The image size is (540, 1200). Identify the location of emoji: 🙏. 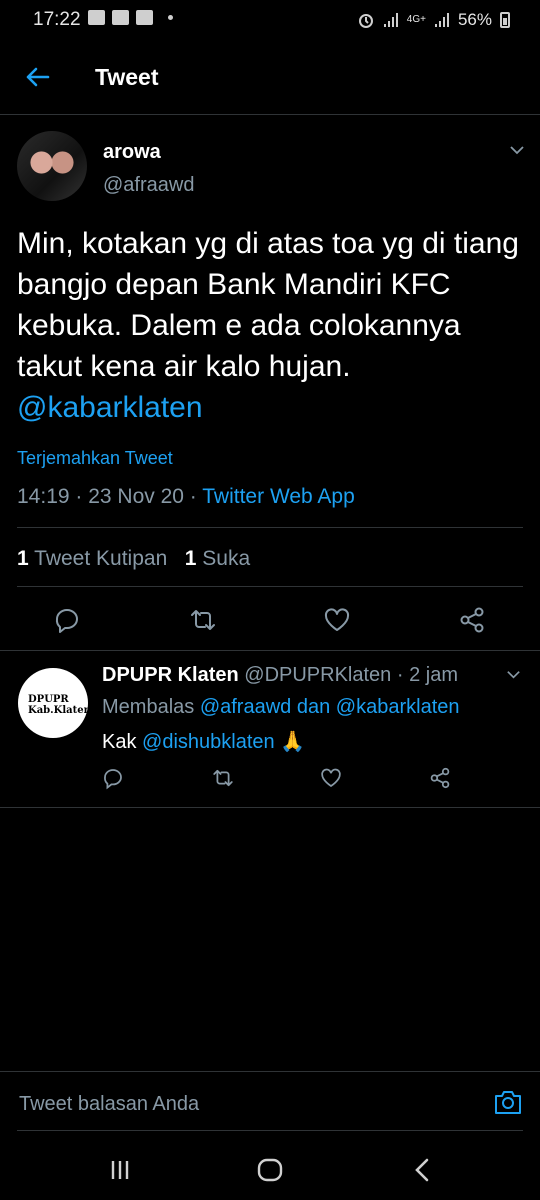
(293, 742).